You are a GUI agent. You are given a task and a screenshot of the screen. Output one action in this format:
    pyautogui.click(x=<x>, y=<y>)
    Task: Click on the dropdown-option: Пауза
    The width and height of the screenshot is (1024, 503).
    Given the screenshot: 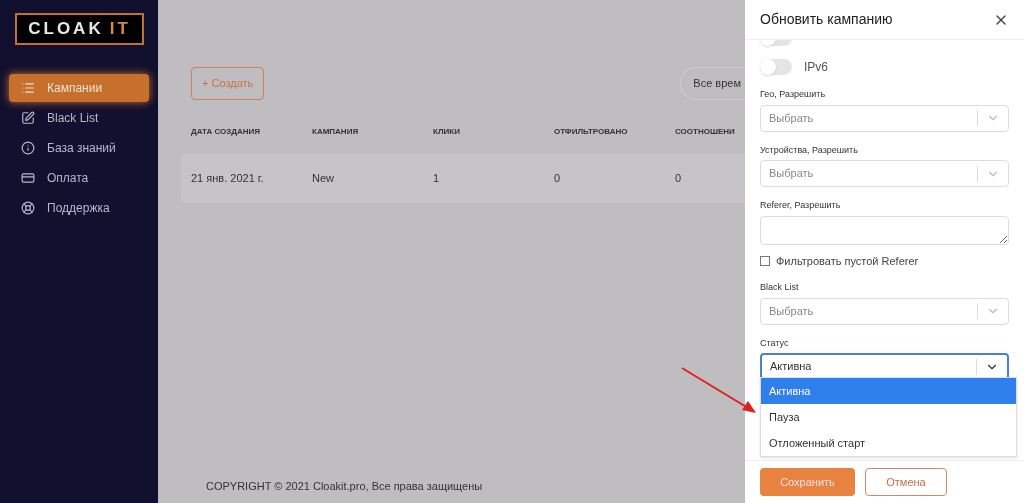 What is the action you would take?
    pyautogui.click(x=888, y=417)
    